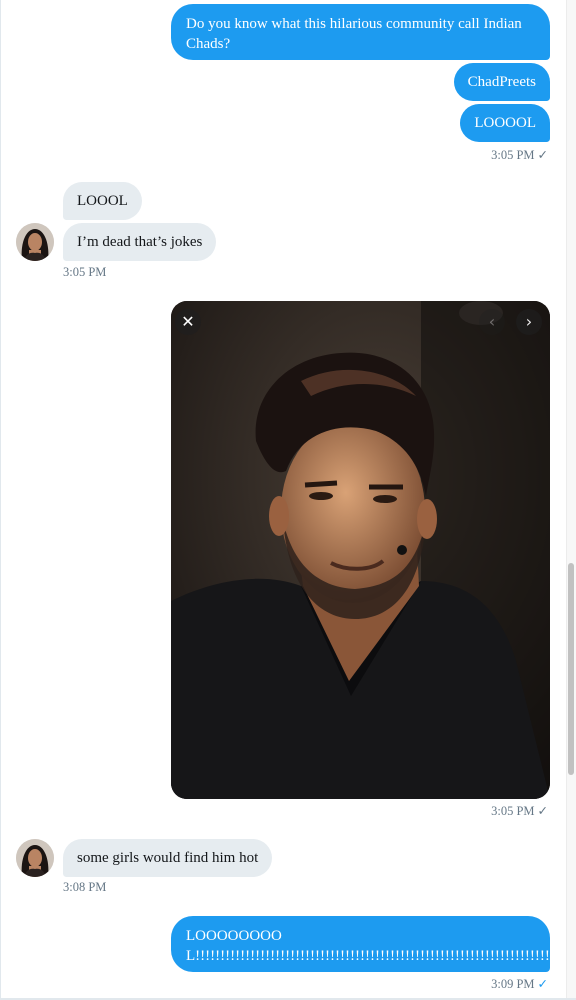 The image size is (576, 1000). I want to click on message-text: LOOOL, so click(102, 201).